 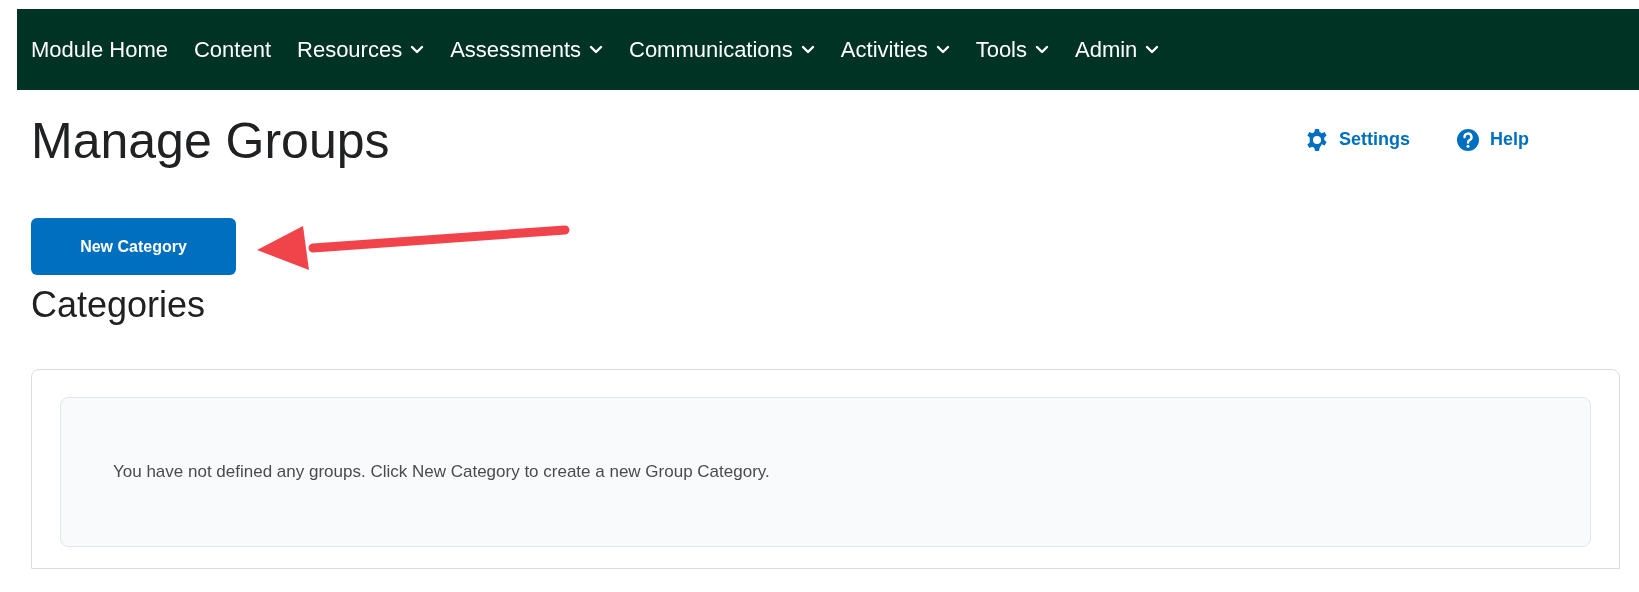 What do you see at coordinates (232, 49) in the screenshot?
I see `nav-item: Content` at bounding box center [232, 49].